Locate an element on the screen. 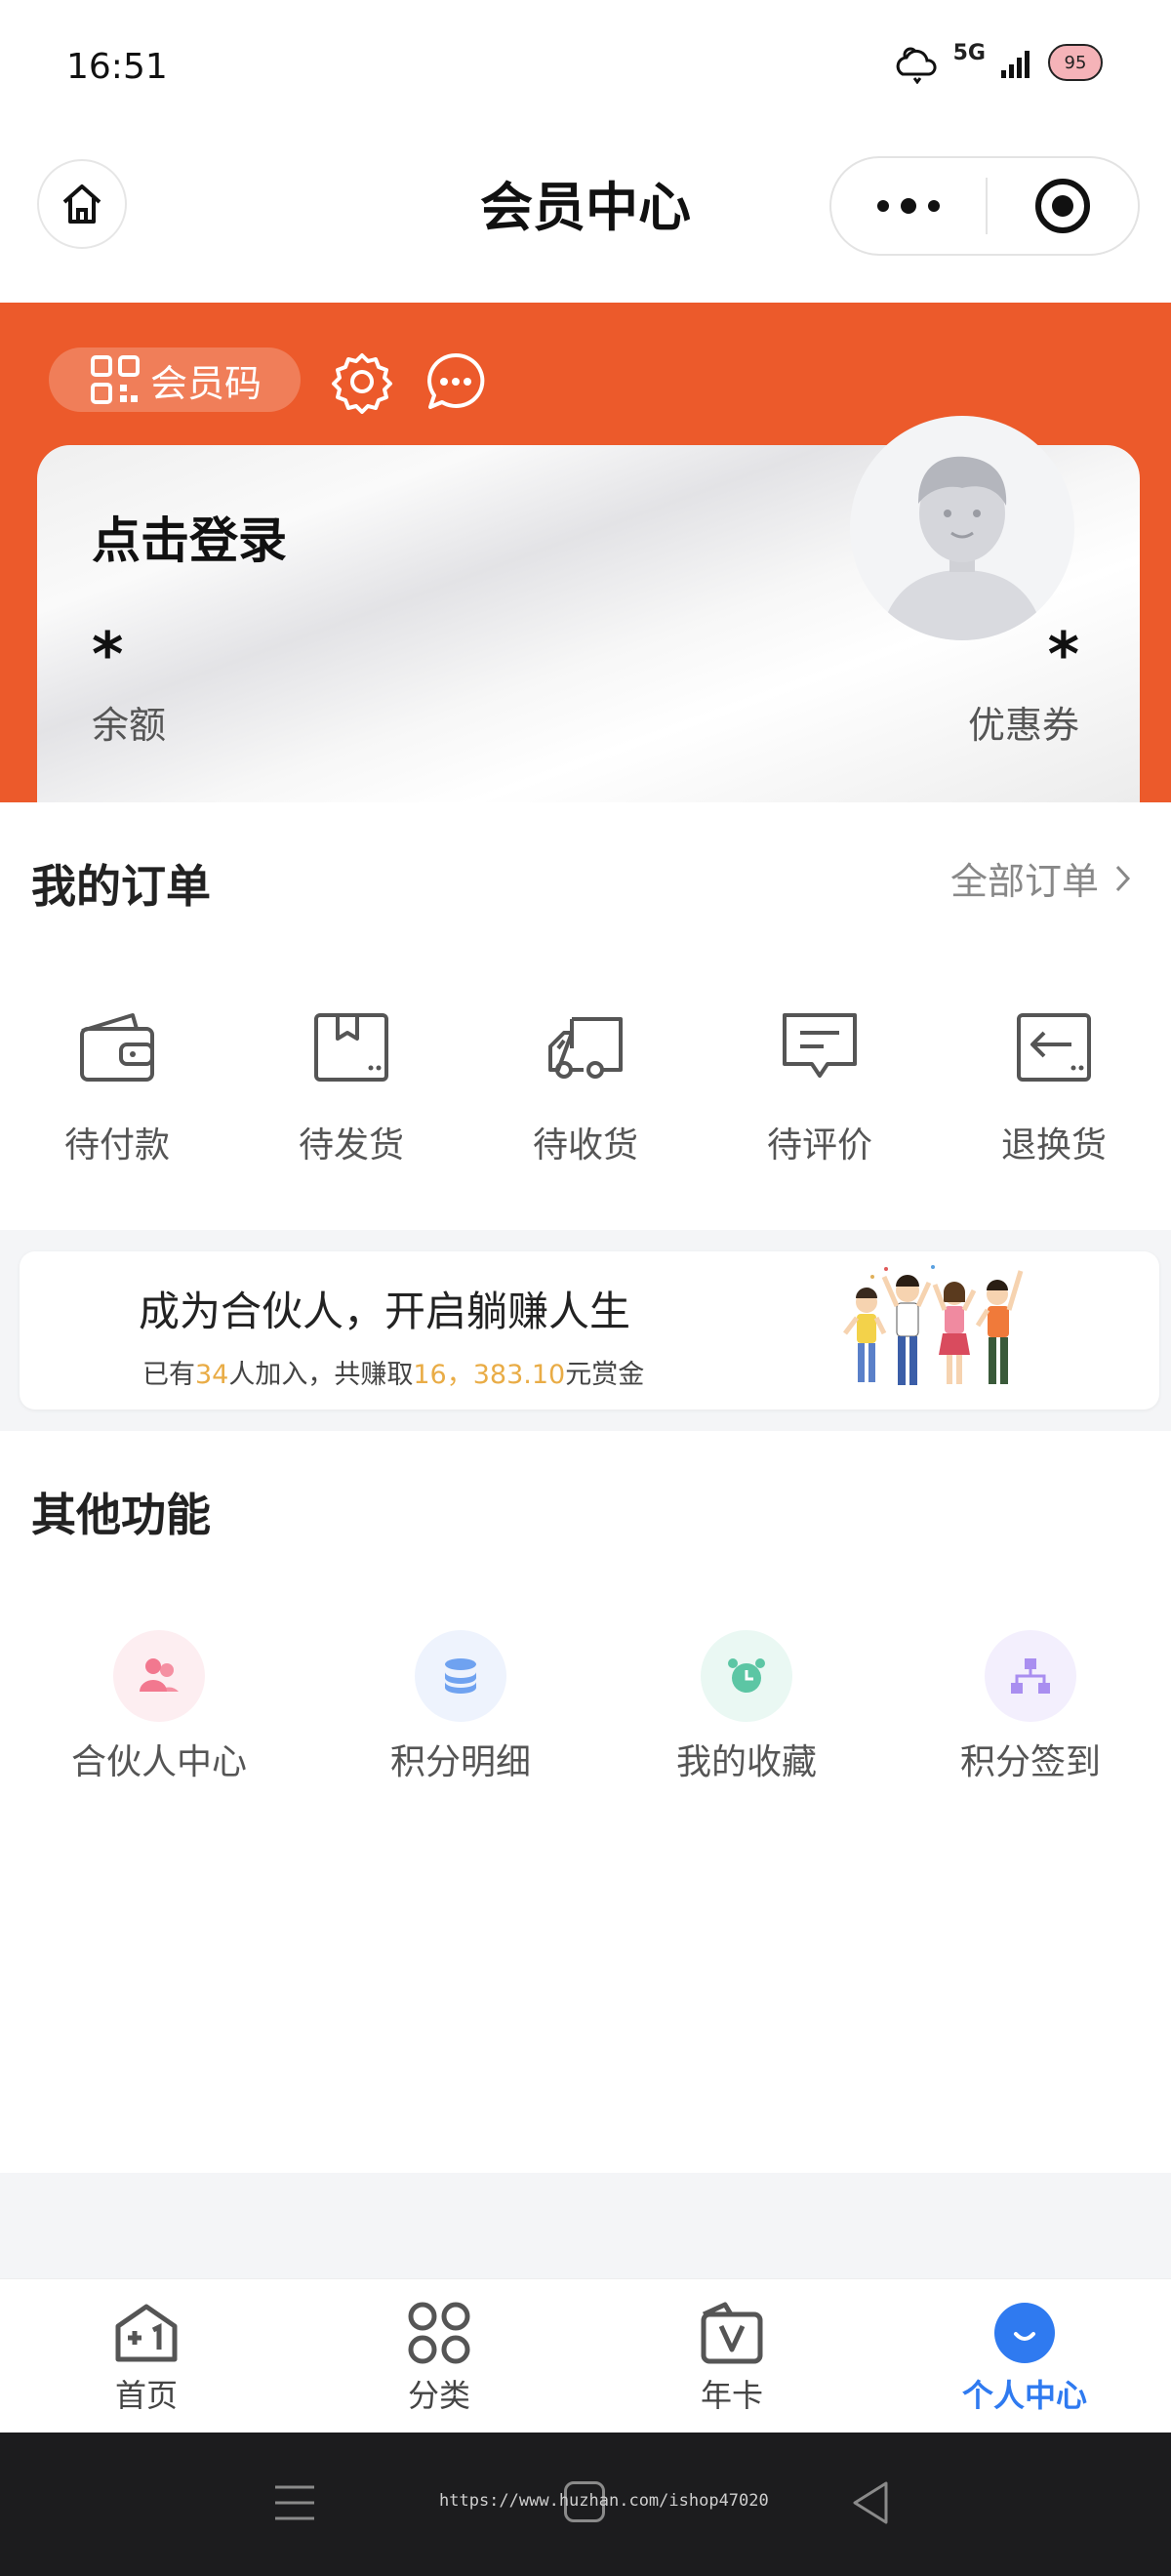 The width and height of the screenshot is (1171, 2576). partner-subtitle: 已有34人加入，共赚取16，383.10元赏金 is located at coordinates (393, 1372).